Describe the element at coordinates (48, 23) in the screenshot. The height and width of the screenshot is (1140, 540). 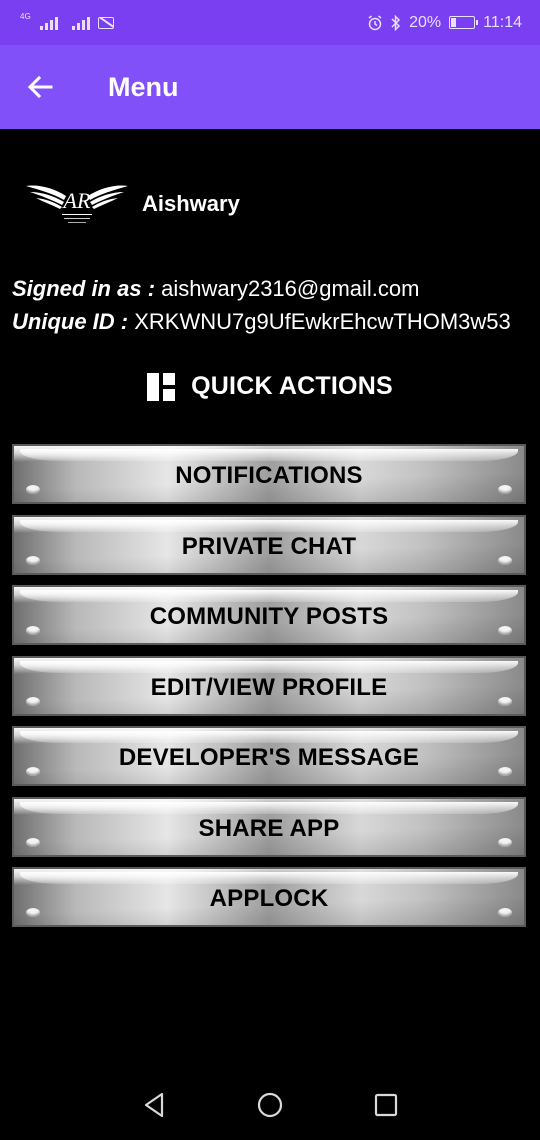
I see `signal-icon` at that location.